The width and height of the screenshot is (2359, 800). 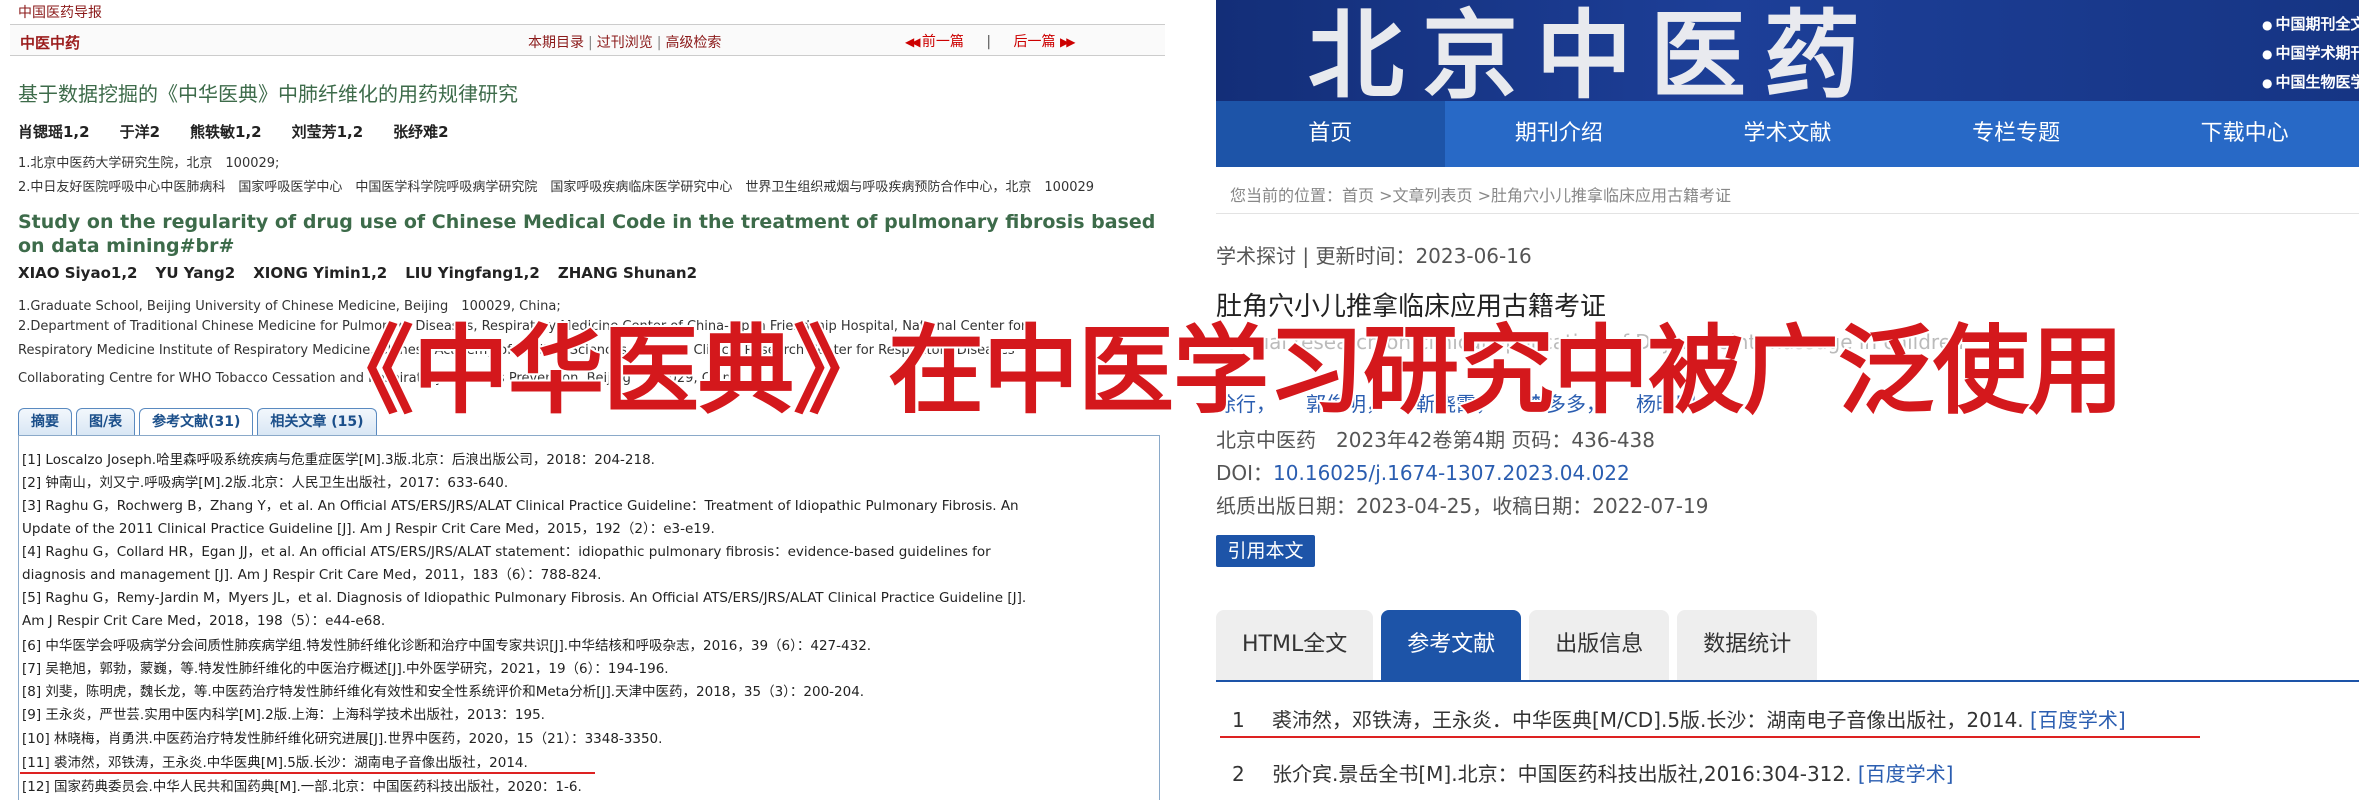 What do you see at coordinates (195, 273) in the screenshot?
I see `author-link: YU Yang2` at bounding box center [195, 273].